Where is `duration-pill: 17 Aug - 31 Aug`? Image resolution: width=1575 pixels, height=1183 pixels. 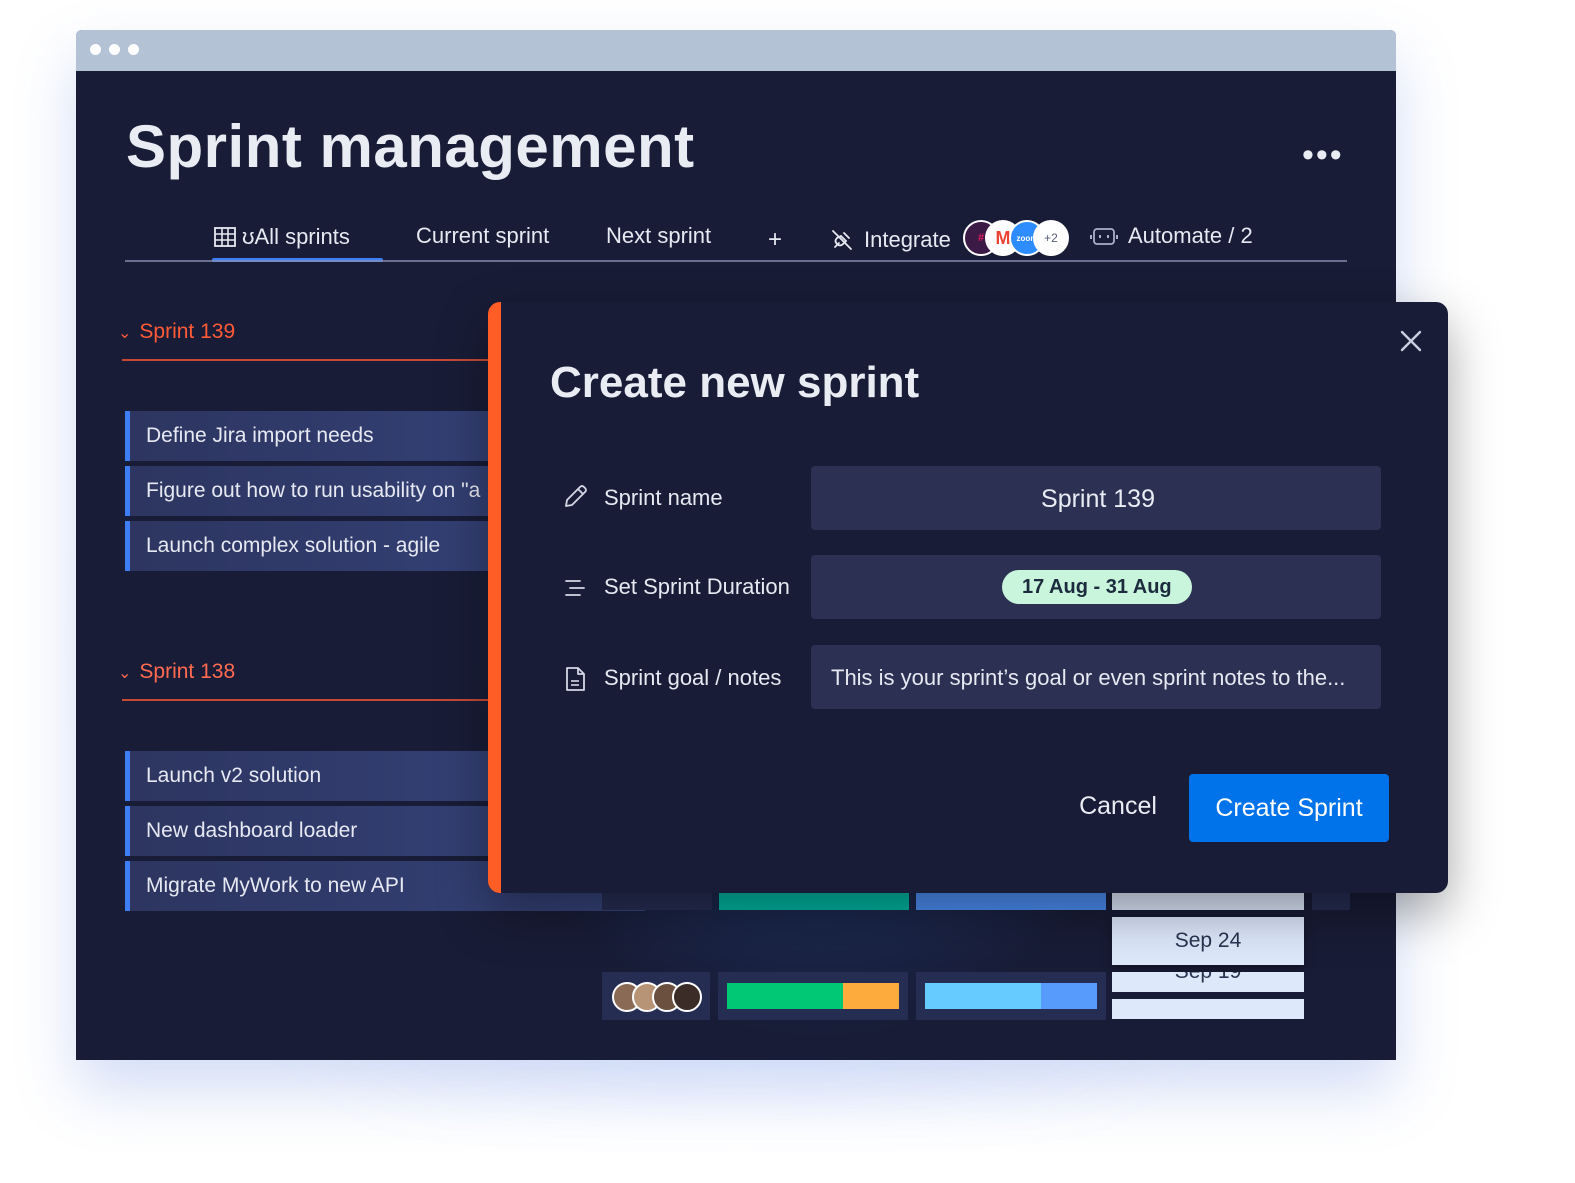 duration-pill: 17 Aug - 31 Aug is located at coordinates (1097, 587).